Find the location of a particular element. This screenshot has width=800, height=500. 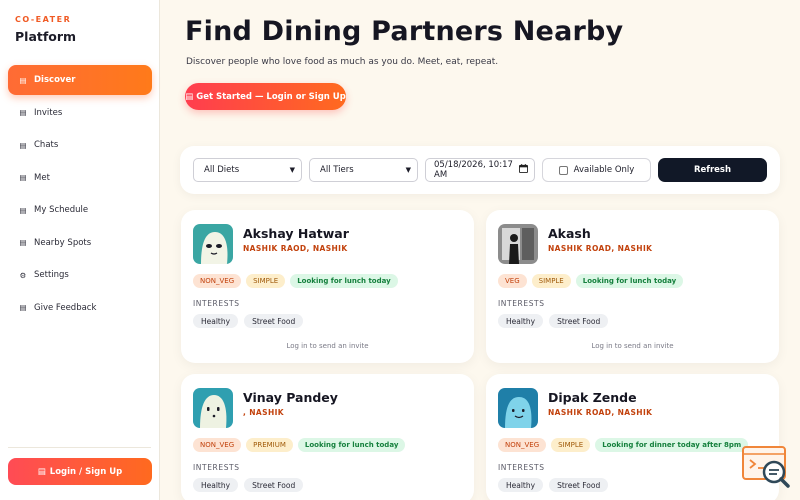

tag-row: NON_VEG SIMPLE Looking for lunch today is located at coordinates (295, 281).